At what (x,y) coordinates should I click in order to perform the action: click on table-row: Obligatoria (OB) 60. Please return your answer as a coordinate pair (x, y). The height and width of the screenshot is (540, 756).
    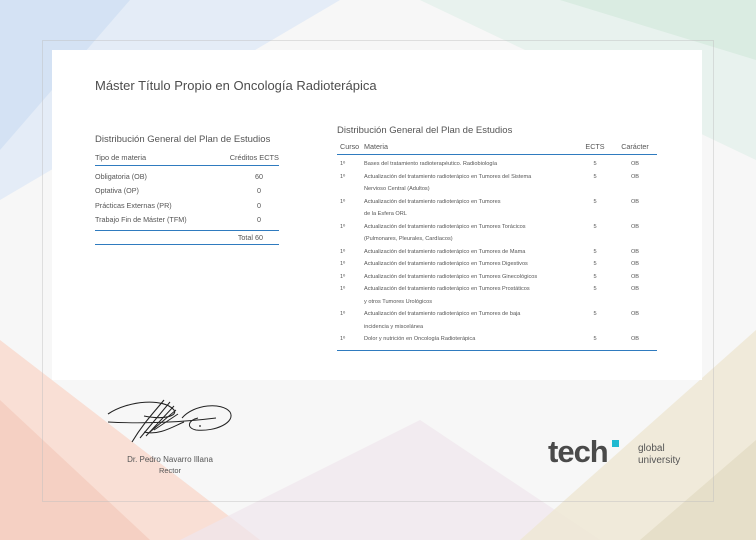
    Looking at the image, I should click on (187, 176).